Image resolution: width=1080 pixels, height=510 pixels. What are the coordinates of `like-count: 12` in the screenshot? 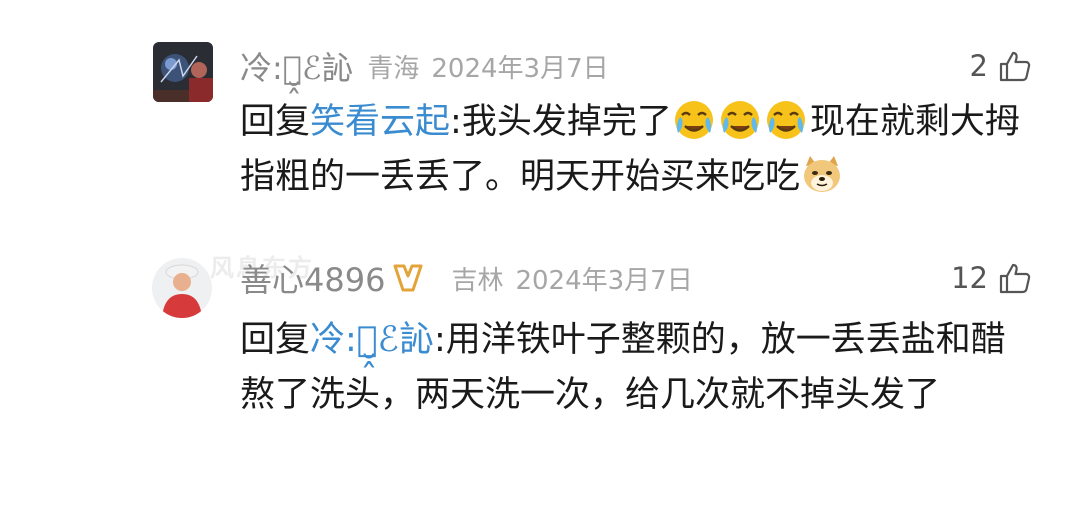 It's located at (969, 278).